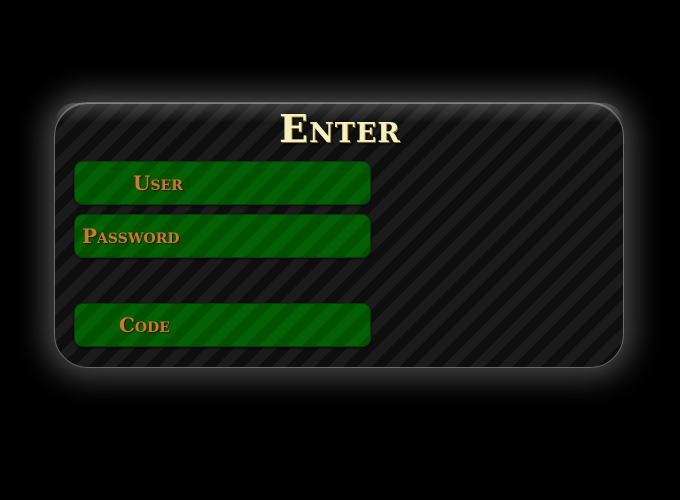  What do you see at coordinates (158, 183) in the screenshot?
I see `user-field-label: User` at bounding box center [158, 183].